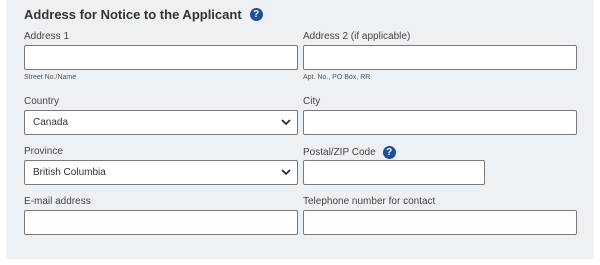 The width and height of the screenshot is (600, 265). I want to click on address1-box, so click(161, 57).